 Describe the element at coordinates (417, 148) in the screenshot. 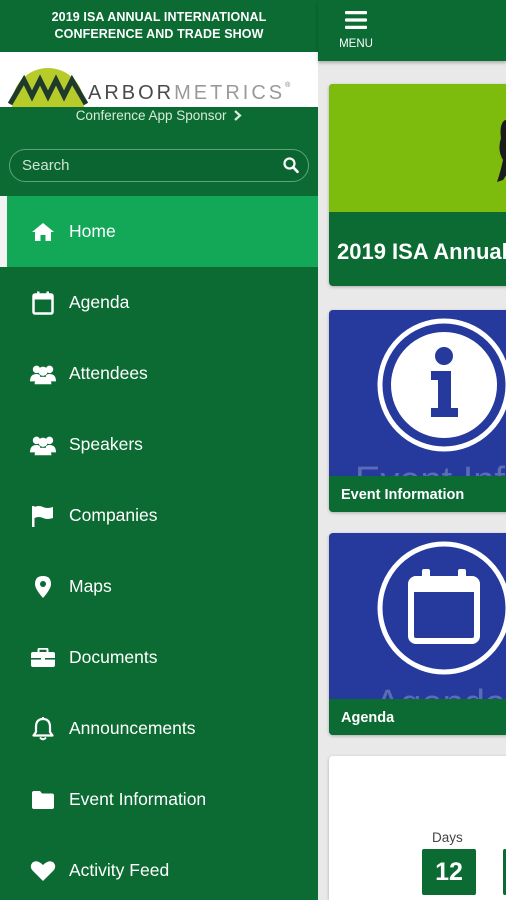

I see `event-banner-image` at that location.